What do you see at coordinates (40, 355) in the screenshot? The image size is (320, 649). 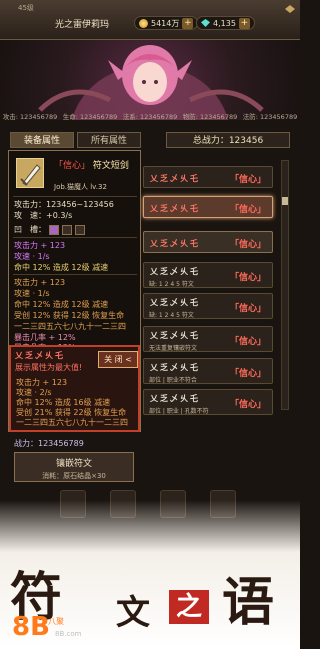 I see `popup-runes: 乂乏乄乆乇` at bounding box center [40, 355].